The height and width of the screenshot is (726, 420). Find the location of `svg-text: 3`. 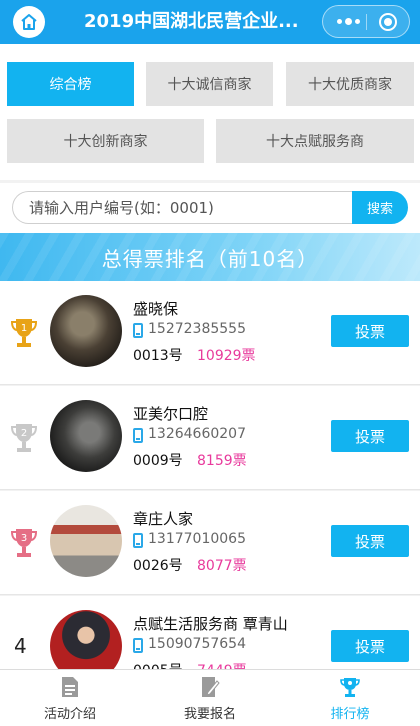

svg-text: 3 is located at coordinates (24, 538).